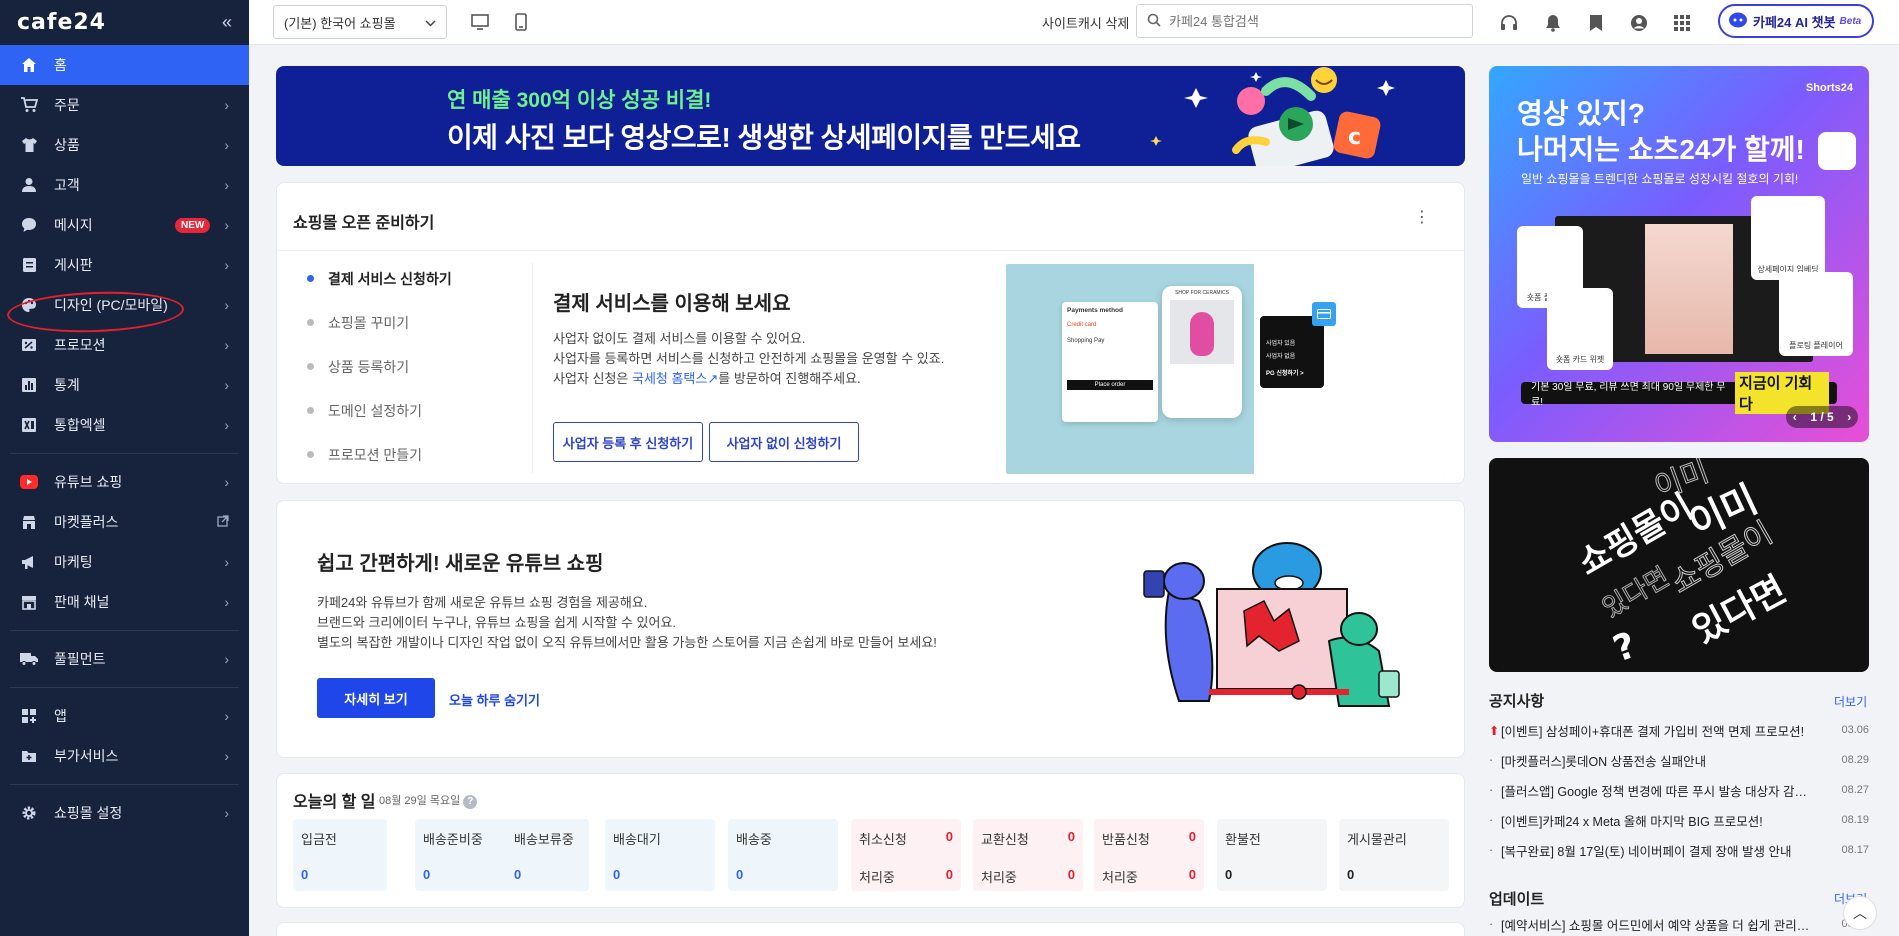 This screenshot has height=936, width=1899. Describe the element at coordinates (379, 467) in the screenshot. I see `step-create-promotion: 프로모션 만들기` at that location.